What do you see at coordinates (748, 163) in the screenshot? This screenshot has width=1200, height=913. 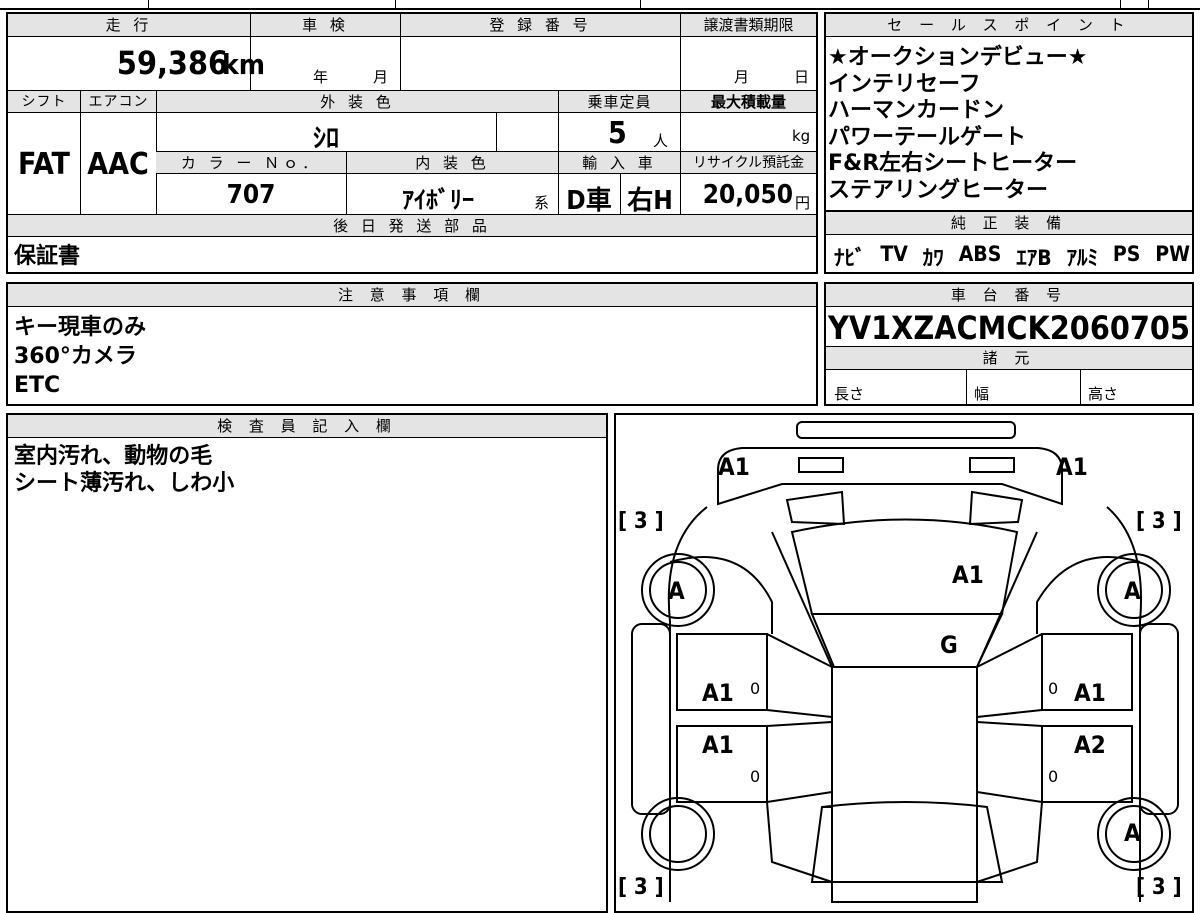 I see `recycle-fee-label: リサイクル預託金` at bounding box center [748, 163].